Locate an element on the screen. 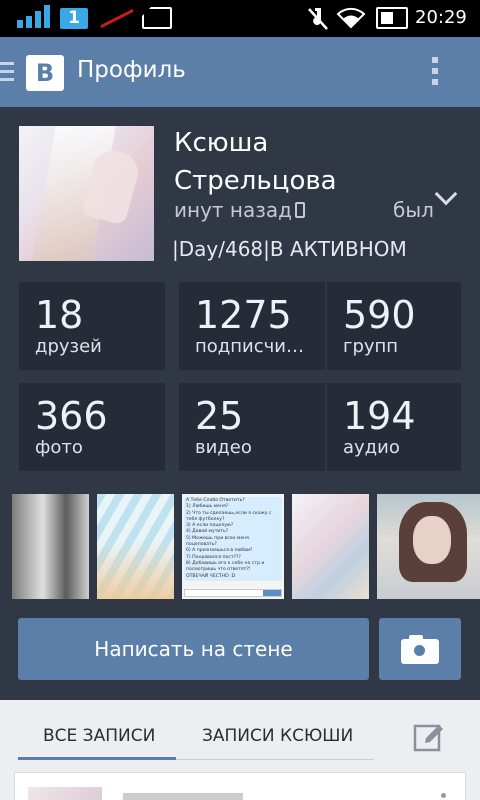 The height and width of the screenshot is (800, 480). wall-panel: ВСЕ ЗАПИСИ ЗАПИСИ КСЮШИ is located at coordinates (240, 750).